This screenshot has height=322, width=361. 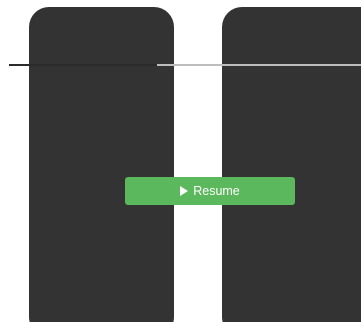 I want to click on play-icon, so click(x=184, y=191).